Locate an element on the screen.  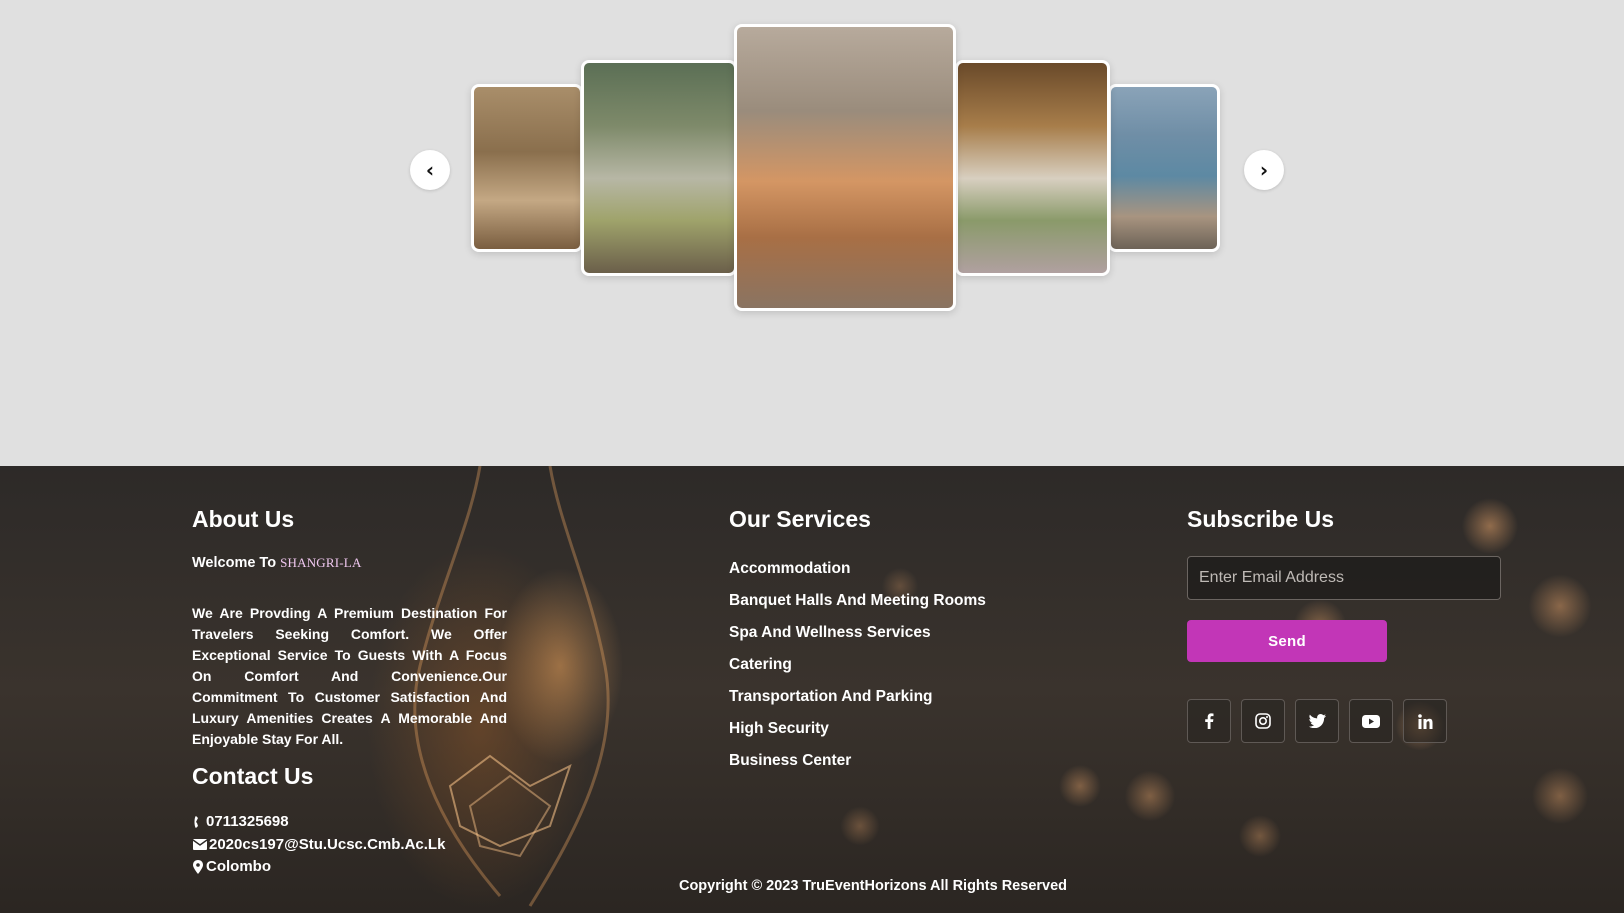
twitter-icon is located at coordinates (1317, 721).